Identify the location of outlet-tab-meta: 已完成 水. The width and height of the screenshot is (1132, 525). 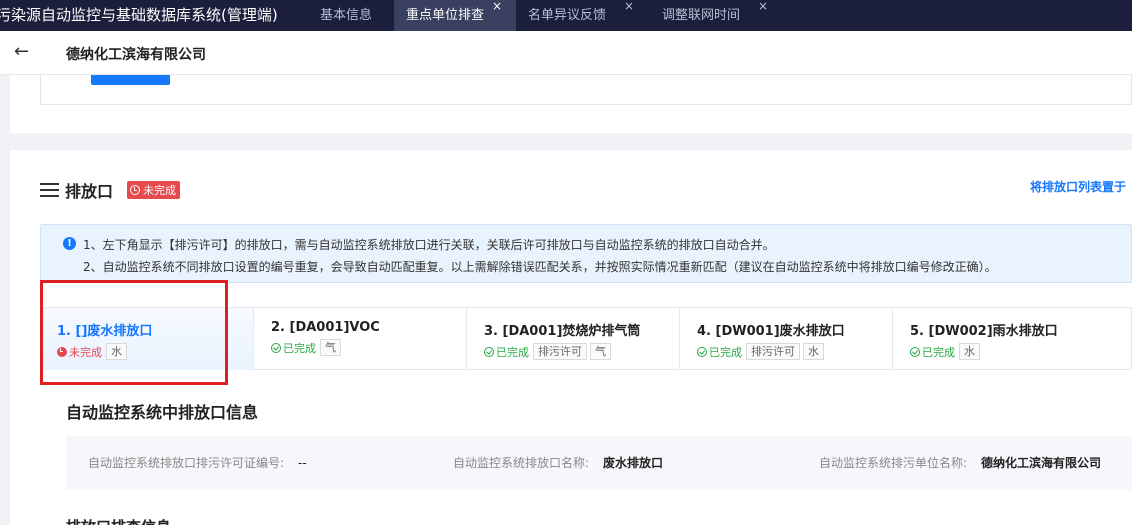
(1007, 351).